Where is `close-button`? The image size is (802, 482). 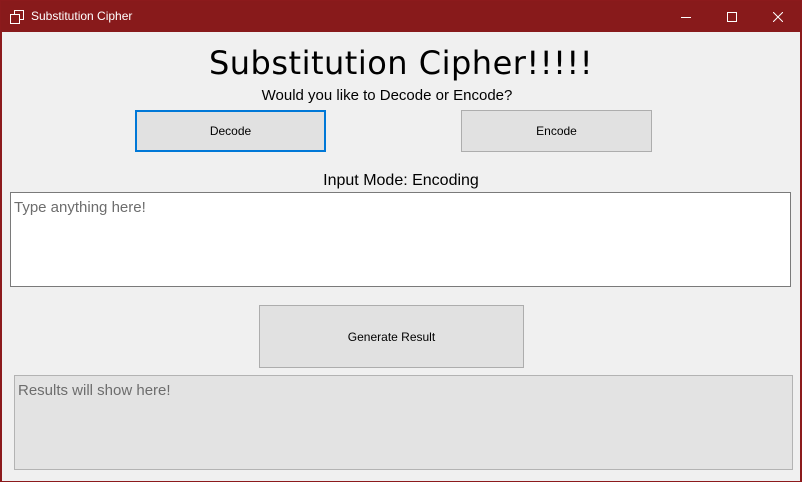
close-button is located at coordinates (778, 16).